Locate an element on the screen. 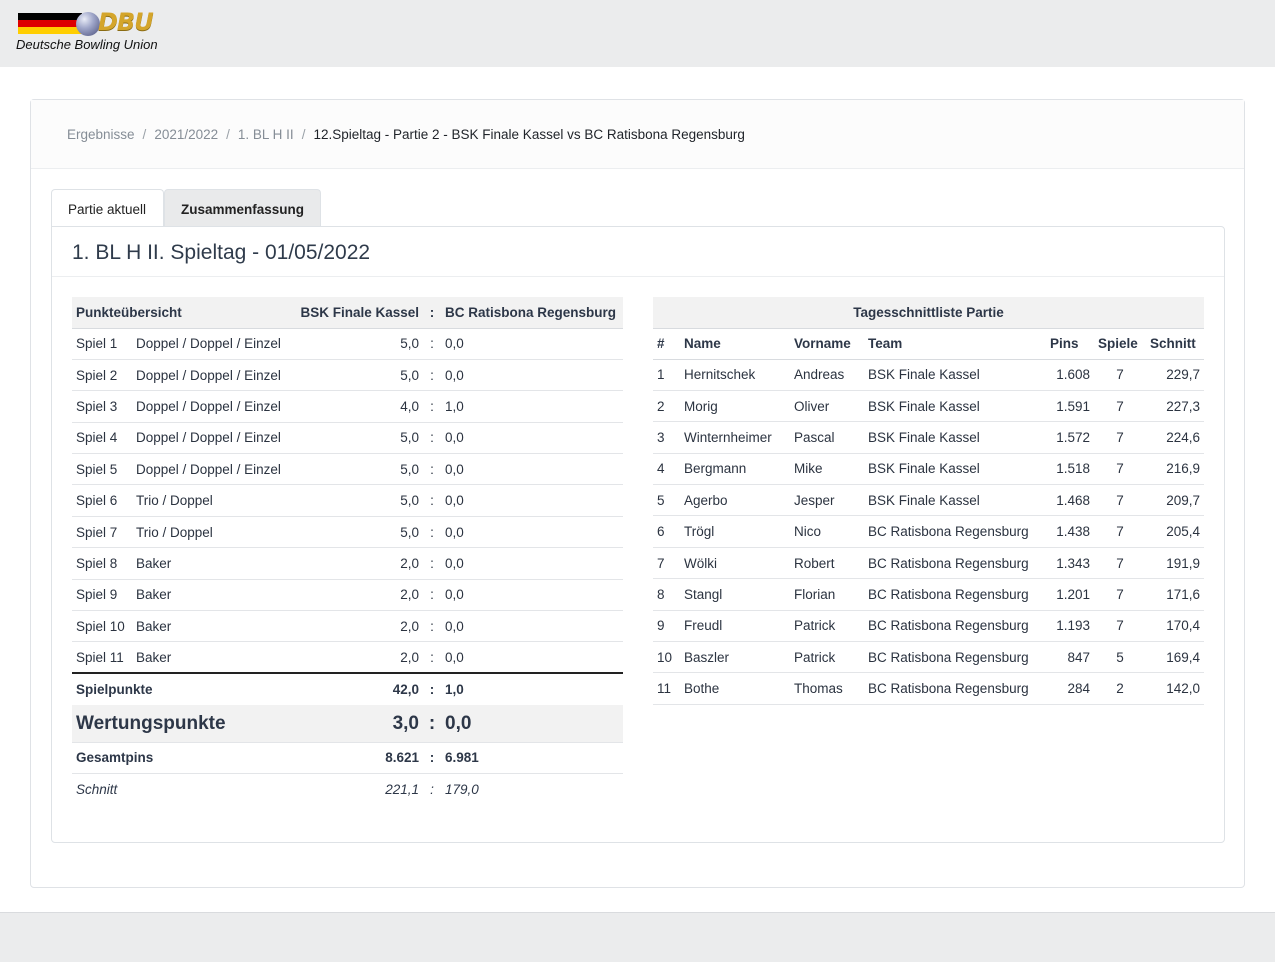  table-row: Spiel 5 Doppel / Doppel / Einzel 5,0:0,0 is located at coordinates (347, 469).